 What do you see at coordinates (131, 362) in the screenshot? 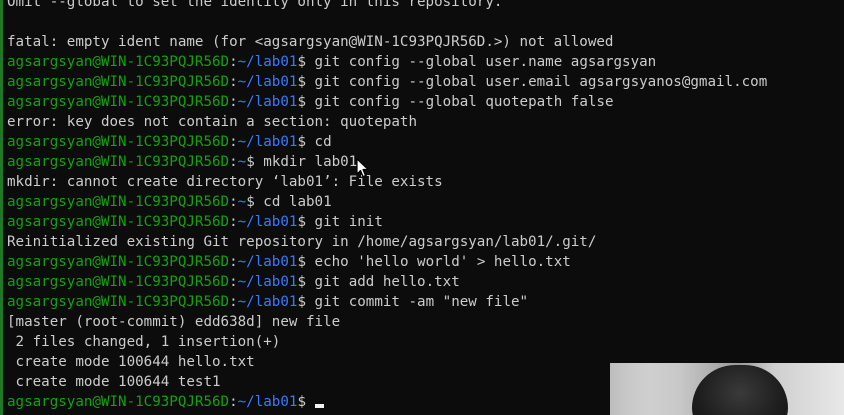
I see `output-text: create mode 100644 hello.txt` at bounding box center [131, 362].